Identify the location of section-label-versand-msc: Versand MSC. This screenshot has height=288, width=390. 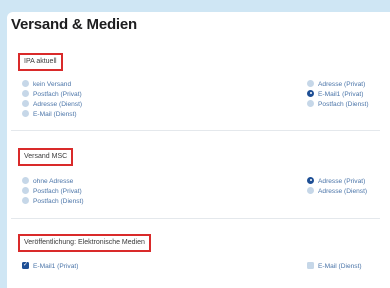
(46, 157).